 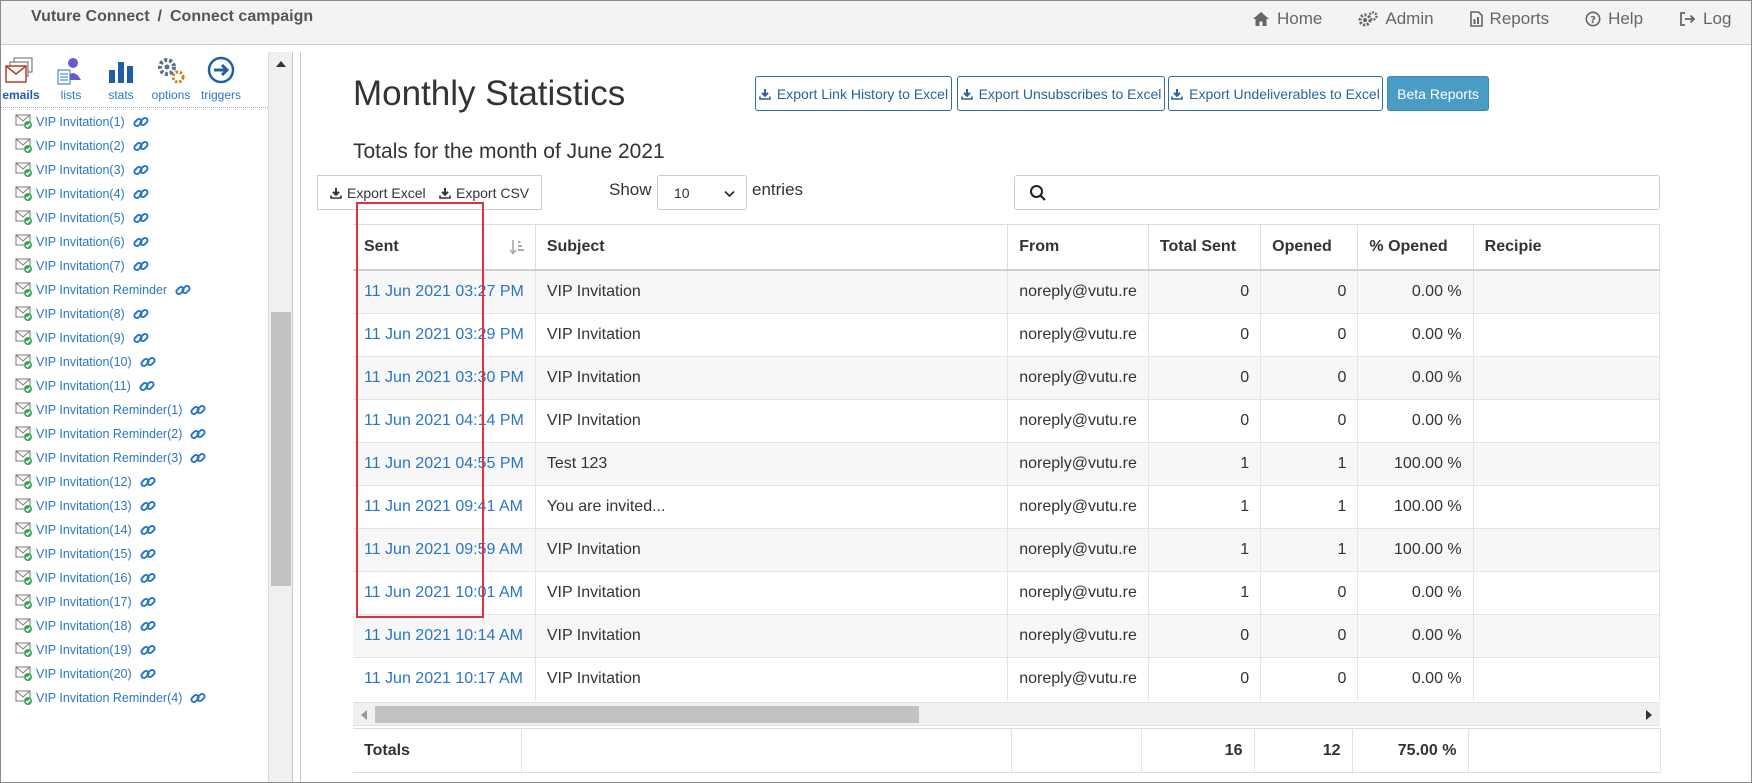 I want to click on scroll-left-arrow, so click(x=364, y=715).